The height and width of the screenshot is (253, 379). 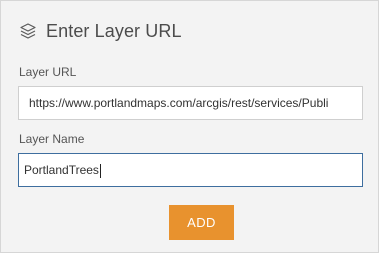 I want to click on layer-name-value: PortlandTrees, so click(x=61, y=170).